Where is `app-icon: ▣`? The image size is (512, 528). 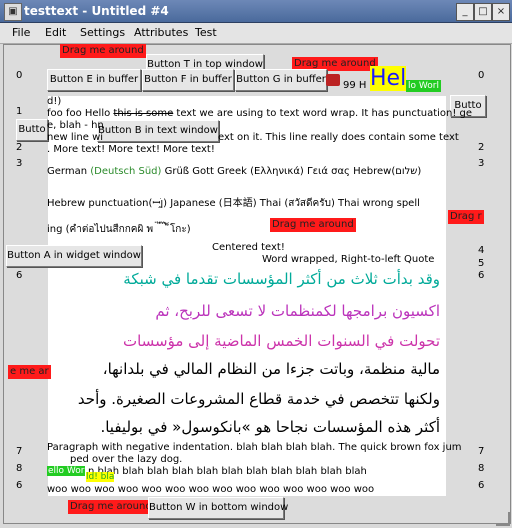
app-icon: ▣ is located at coordinates (13, 12).